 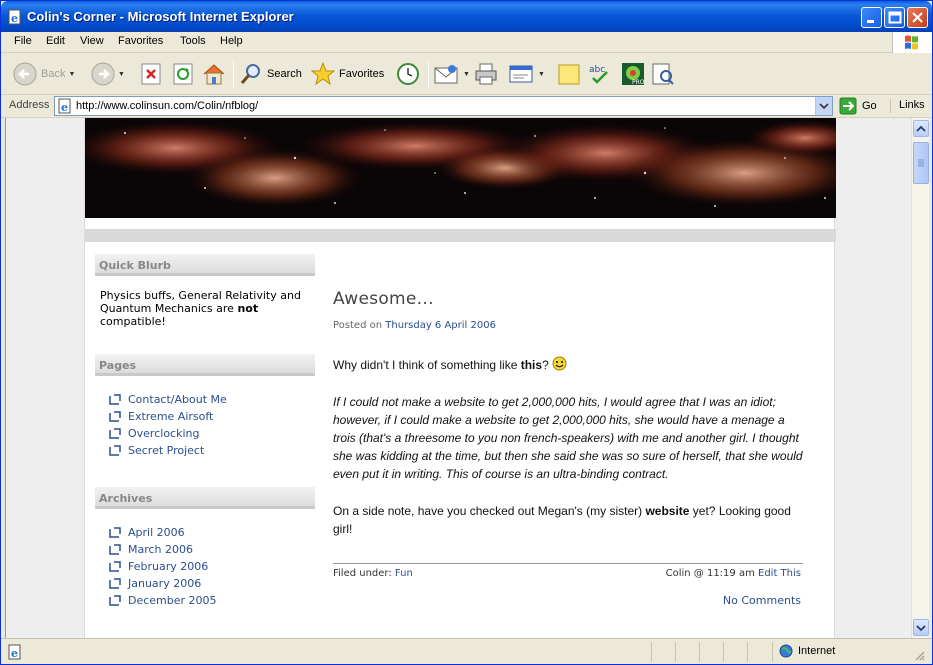 I want to click on menu-favorites: Favorites, so click(x=140, y=41).